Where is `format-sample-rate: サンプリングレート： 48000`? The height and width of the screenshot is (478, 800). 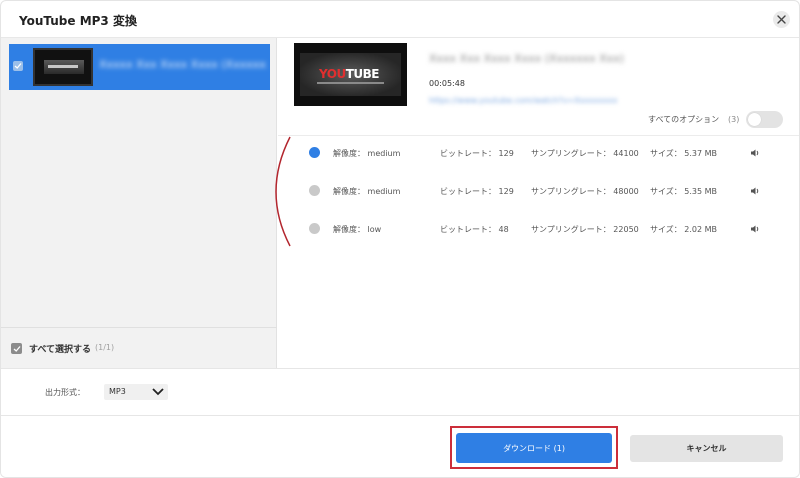 format-sample-rate: サンプリングレート： 48000 is located at coordinates (585, 191).